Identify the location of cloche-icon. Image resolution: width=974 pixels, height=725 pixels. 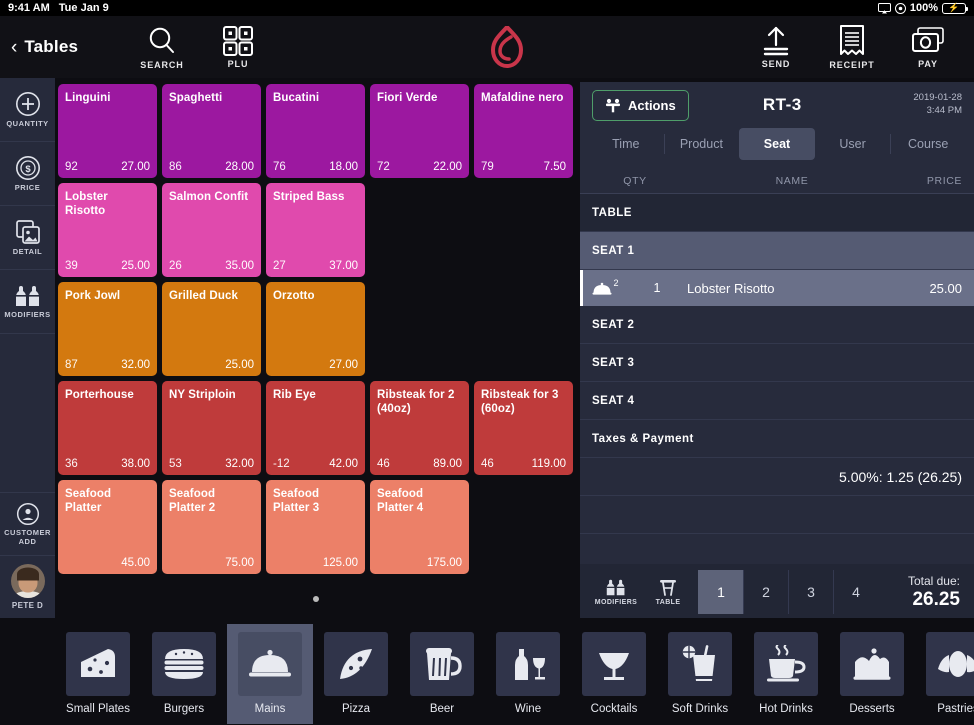
(270, 664).